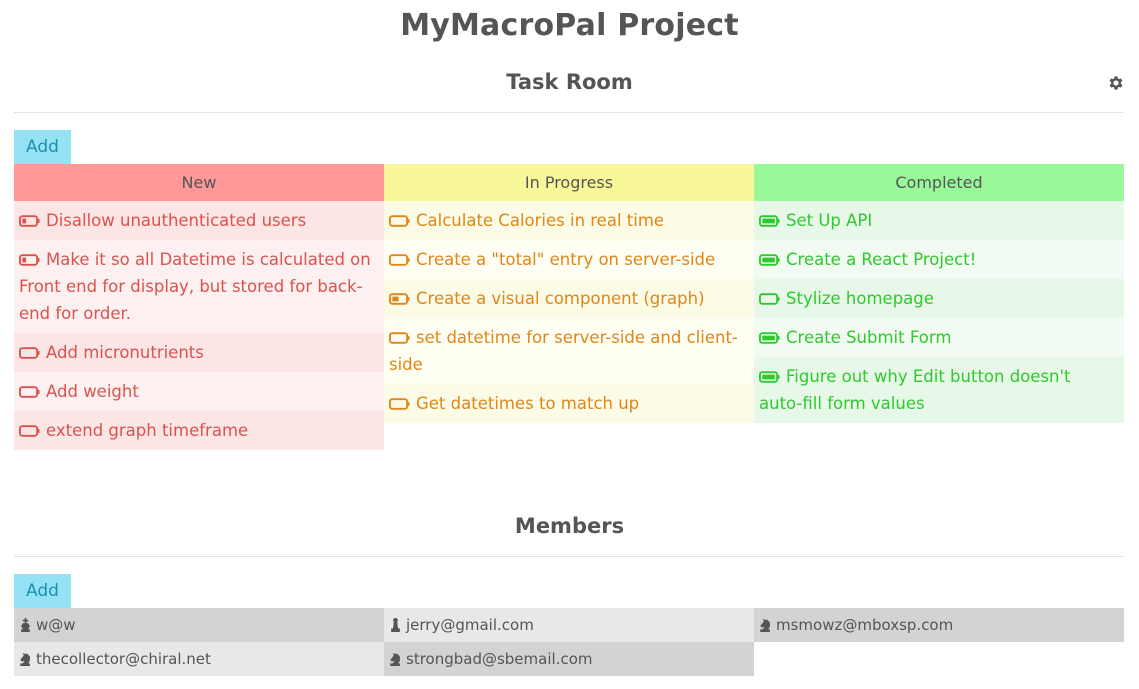 Image resolution: width=1139 pixels, height=689 pixels. What do you see at coordinates (939, 220) in the screenshot?
I see `task-card: Set Up API` at bounding box center [939, 220].